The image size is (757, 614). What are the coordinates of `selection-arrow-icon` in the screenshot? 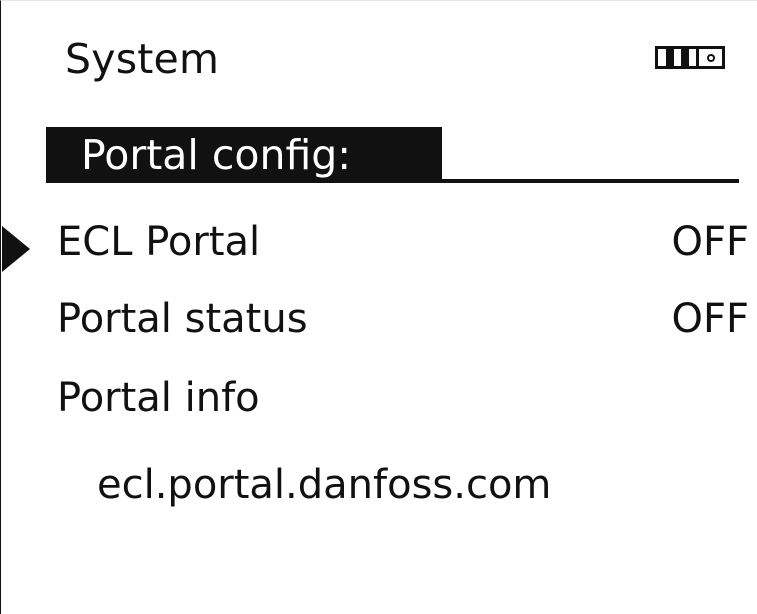 It's located at (16, 249).